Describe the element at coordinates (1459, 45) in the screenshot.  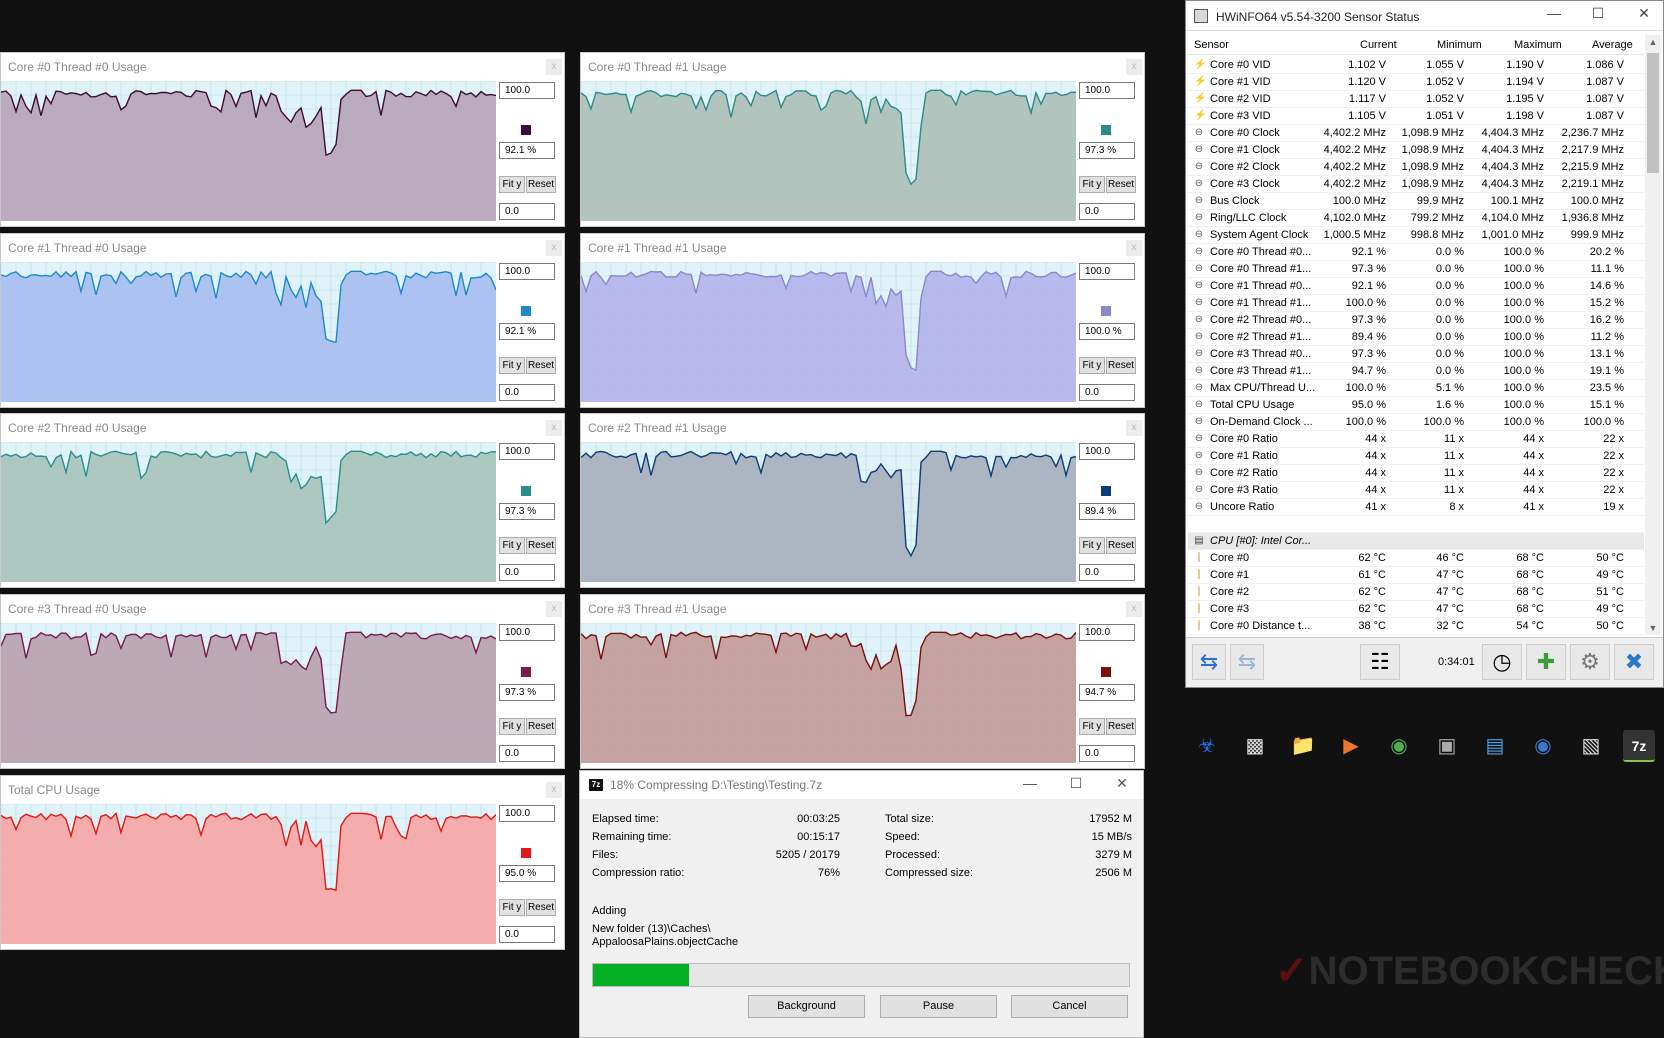
I see `col-minimum: Minimum` at that location.